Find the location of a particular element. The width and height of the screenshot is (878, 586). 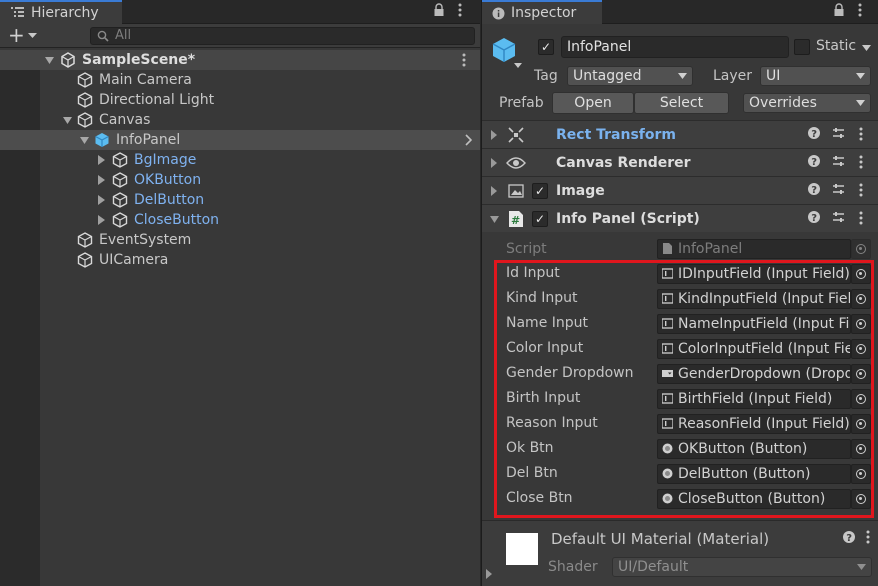

component-info-panel-script: # ✓ Info Panel (Script) ? is located at coordinates (680, 218).